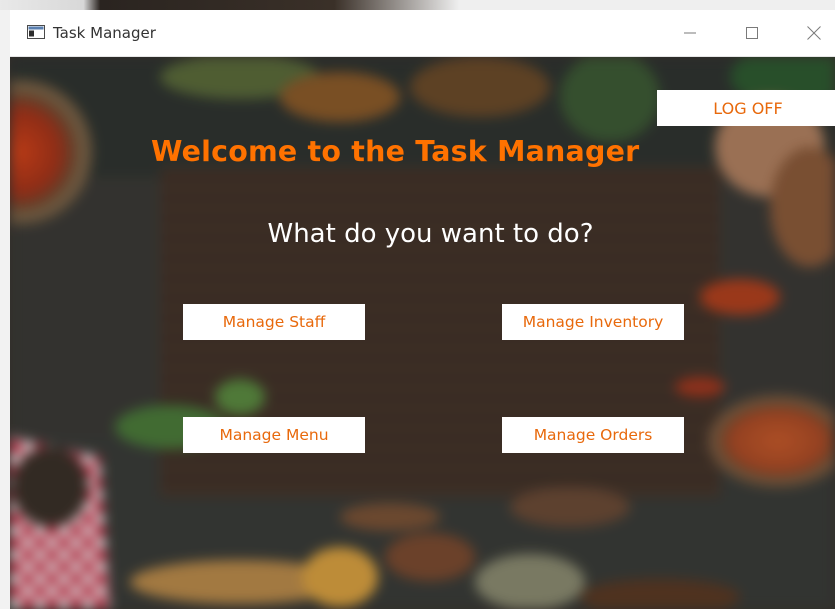 This screenshot has height=609, width=835. What do you see at coordinates (5, 309) in the screenshot?
I see `desktop-edge` at bounding box center [5, 309].